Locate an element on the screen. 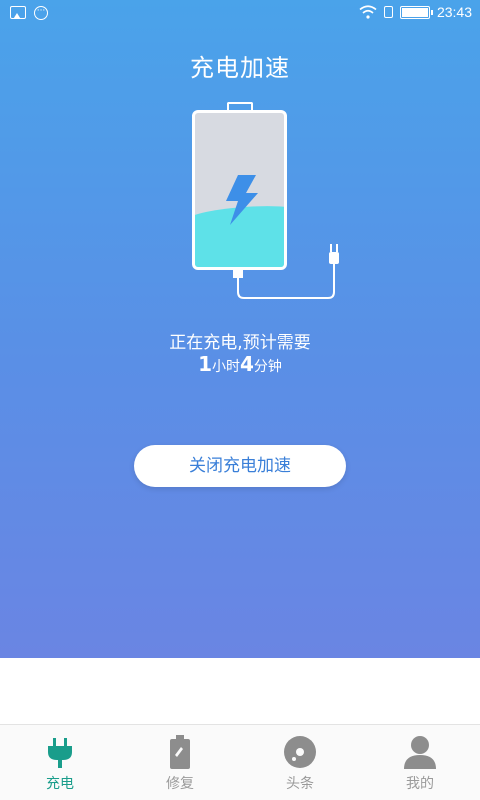 The image size is (480, 800). nav-label-me: 我的 is located at coordinates (420, 784).